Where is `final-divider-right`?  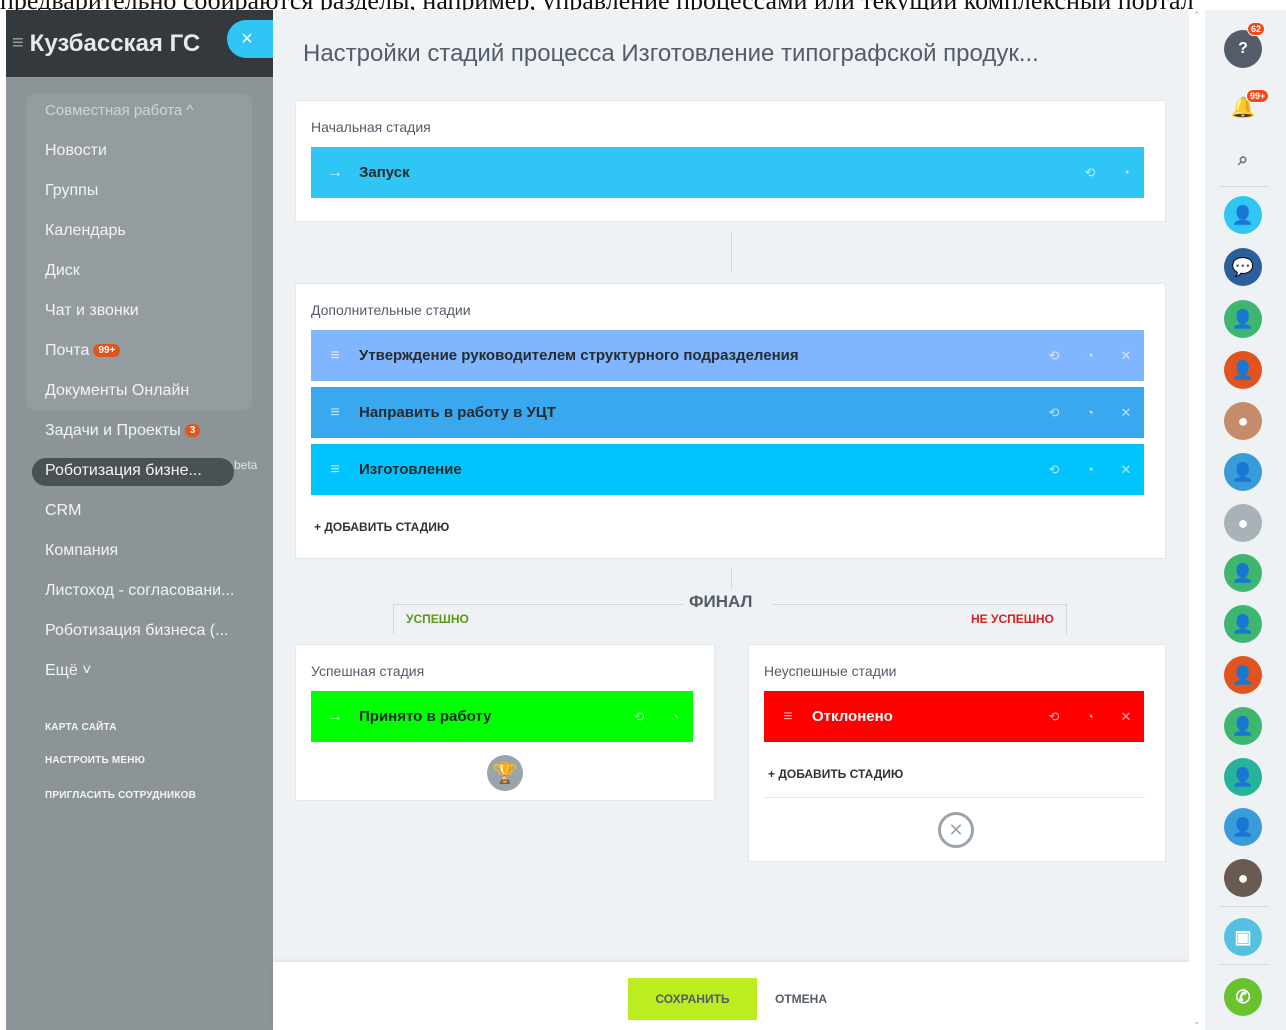 final-divider-right is located at coordinates (920, 604).